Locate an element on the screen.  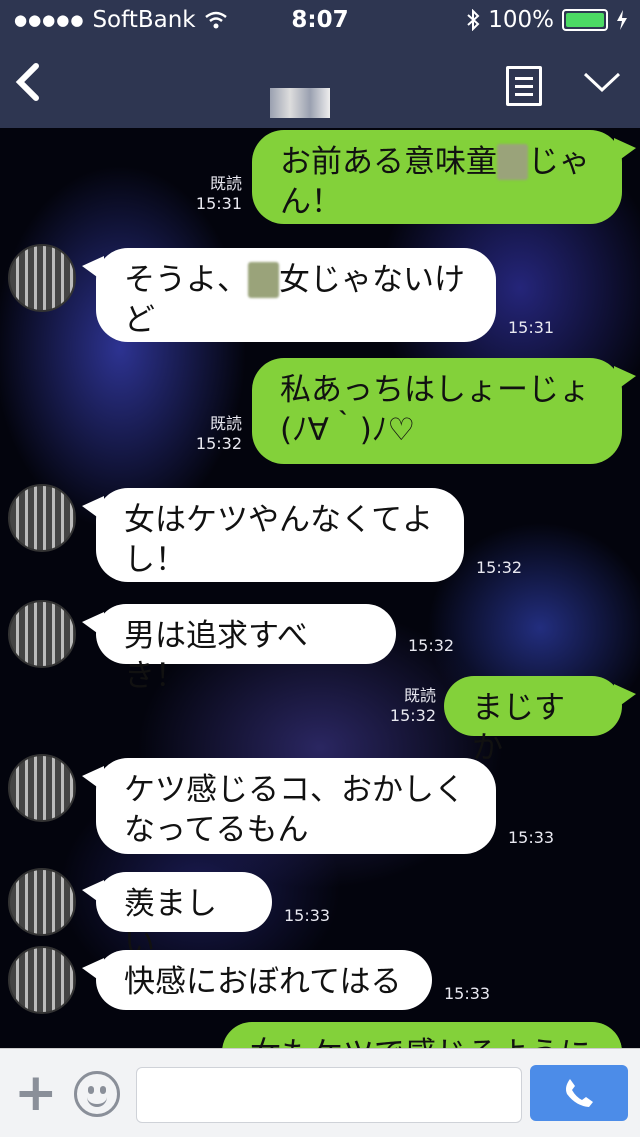
hidden-character: 貞 is located at coordinates (512, 162).